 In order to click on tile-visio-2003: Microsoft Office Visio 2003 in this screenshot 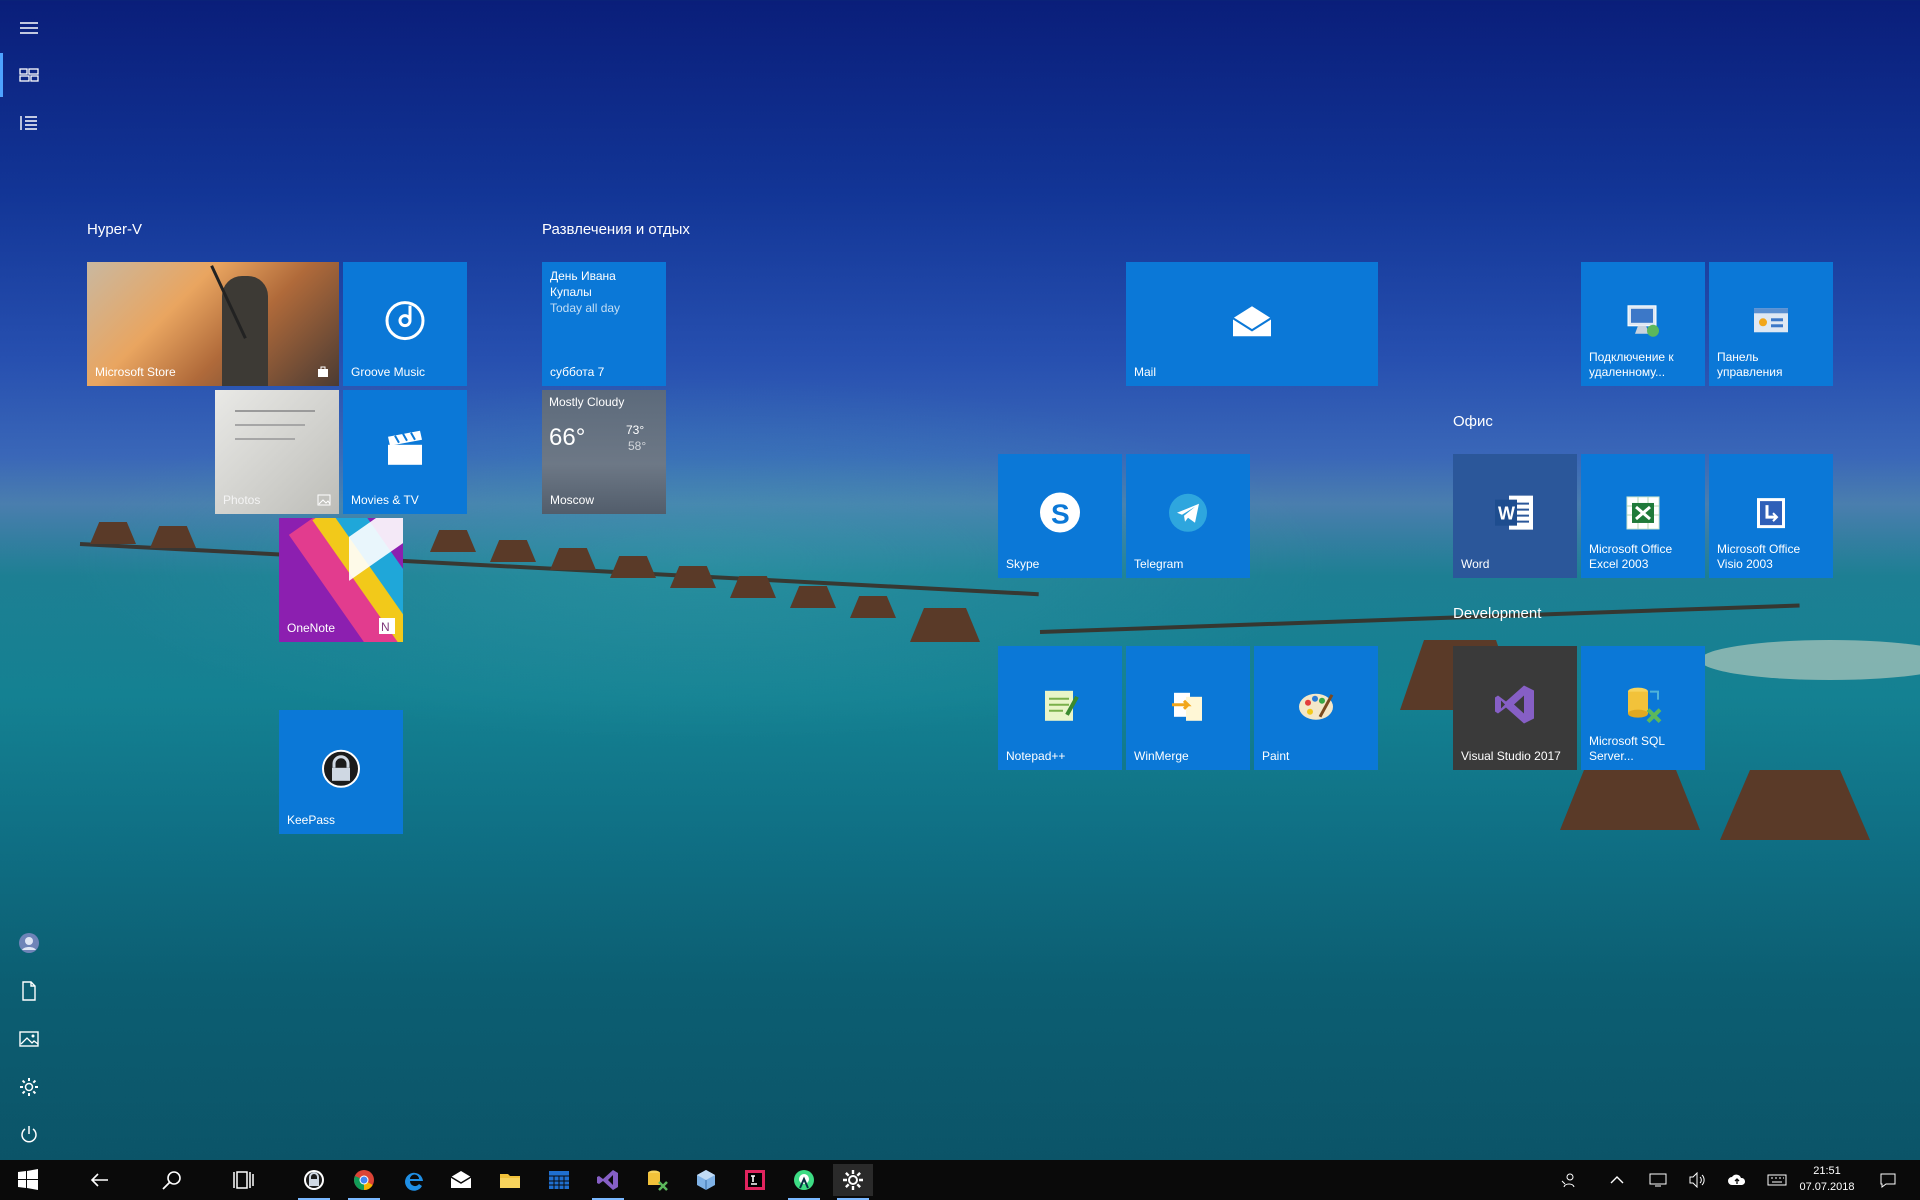, I will do `click(1771, 516)`.